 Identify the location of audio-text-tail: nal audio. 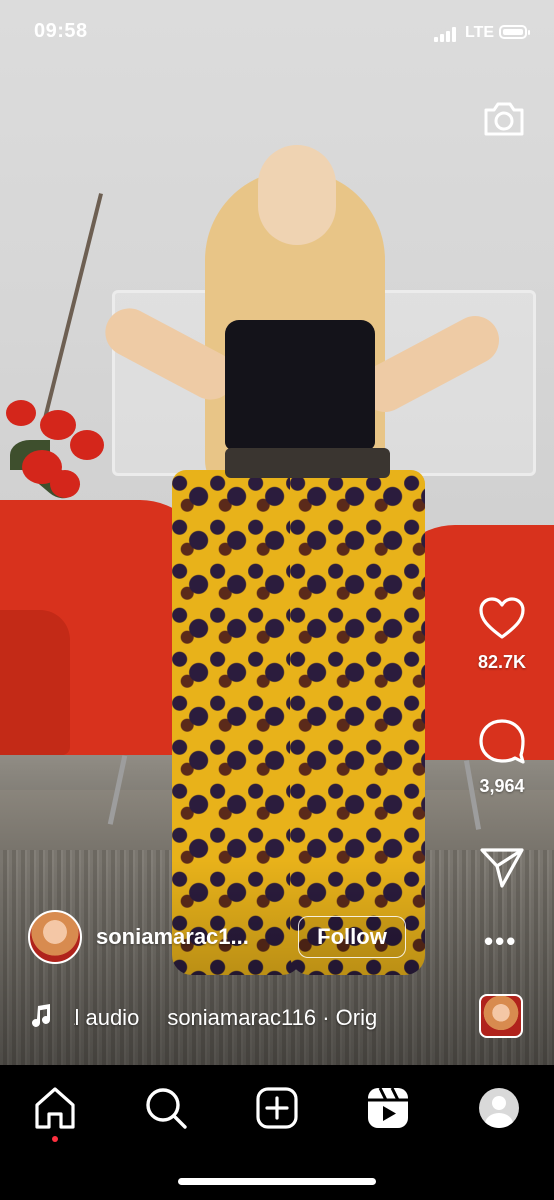
(107, 1017).